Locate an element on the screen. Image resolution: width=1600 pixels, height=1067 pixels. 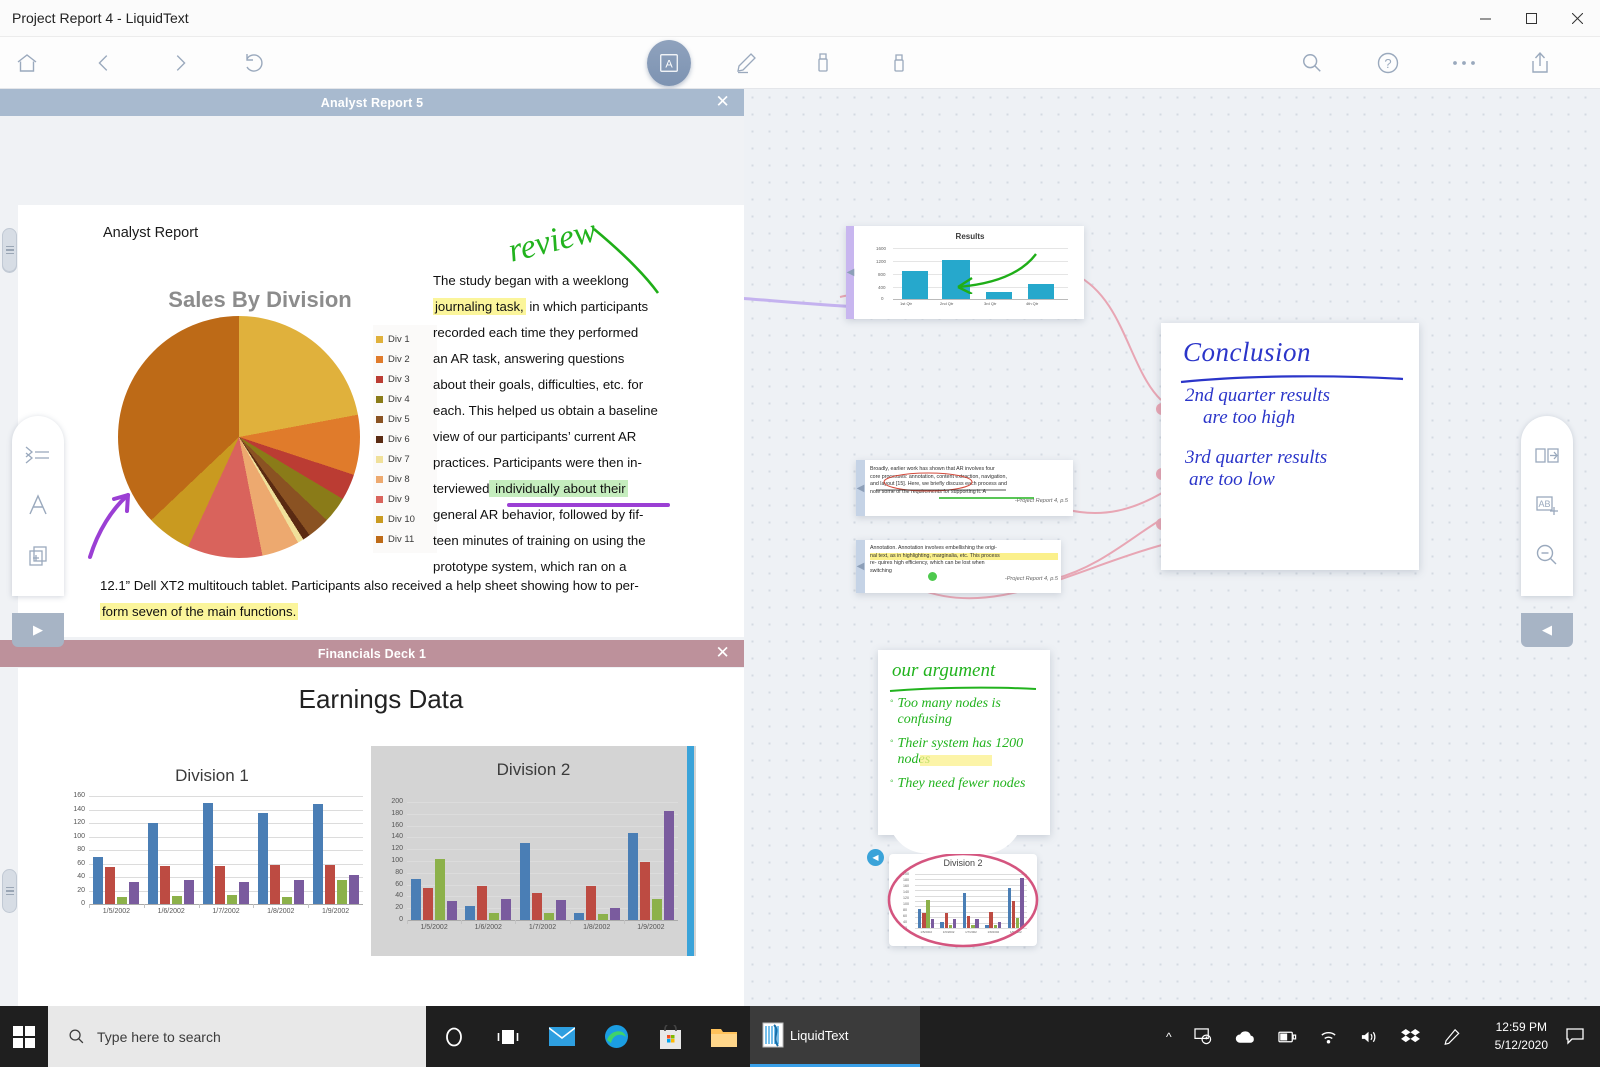
text-size-icon is located at coordinates (38, 505).